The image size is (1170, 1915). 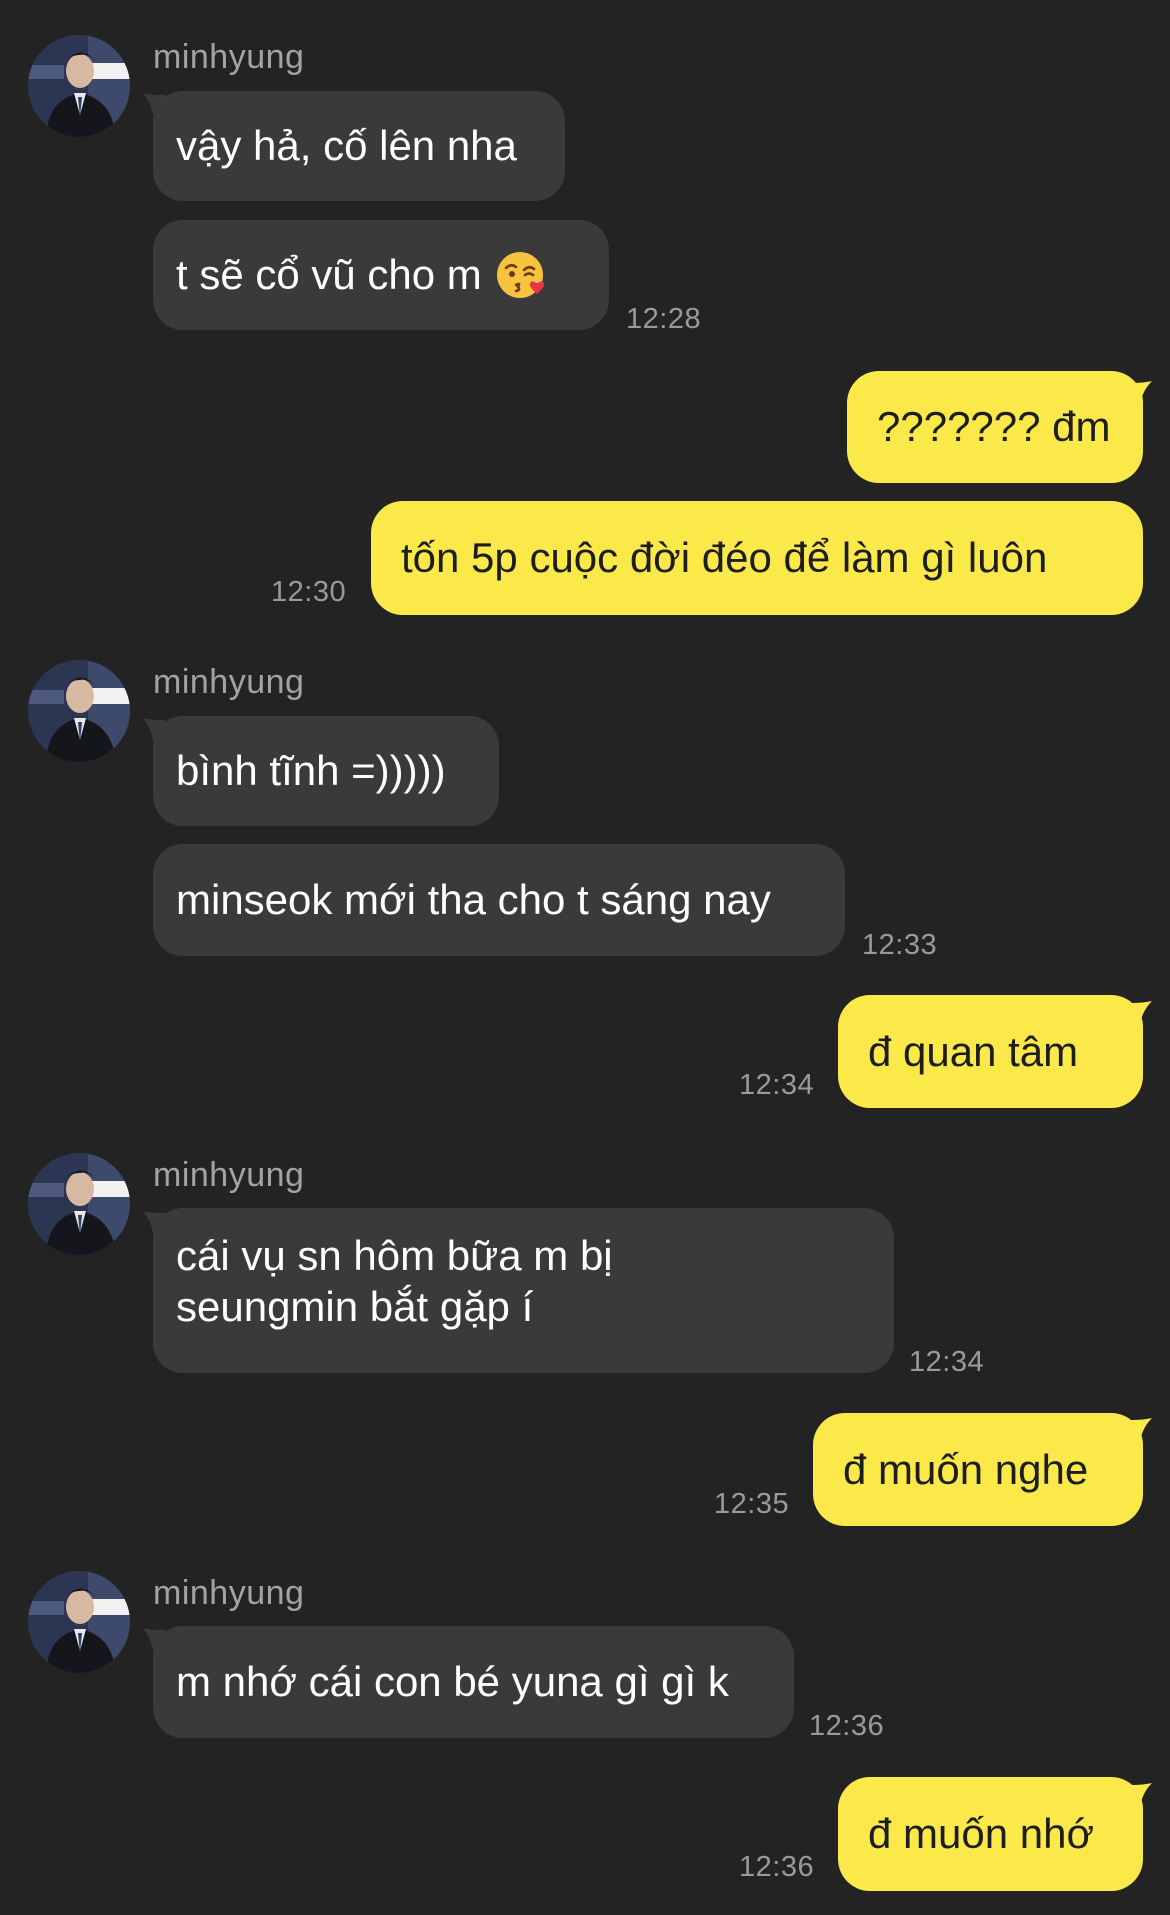 I want to click on message-text: bình tĩnh =))))), so click(x=311, y=770).